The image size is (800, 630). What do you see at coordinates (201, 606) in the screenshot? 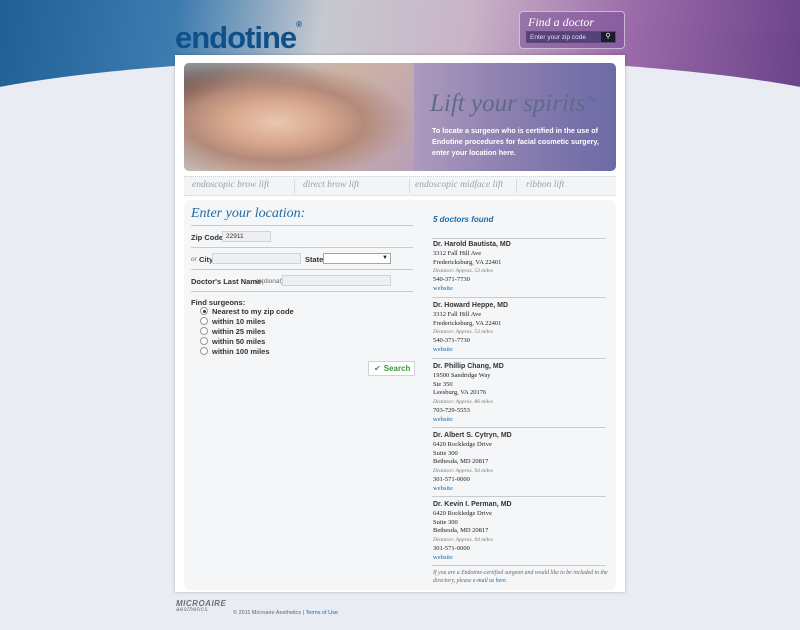
I see `microaire-logo: MICROAIRE aesthetics` at bounding box center [201, 606].